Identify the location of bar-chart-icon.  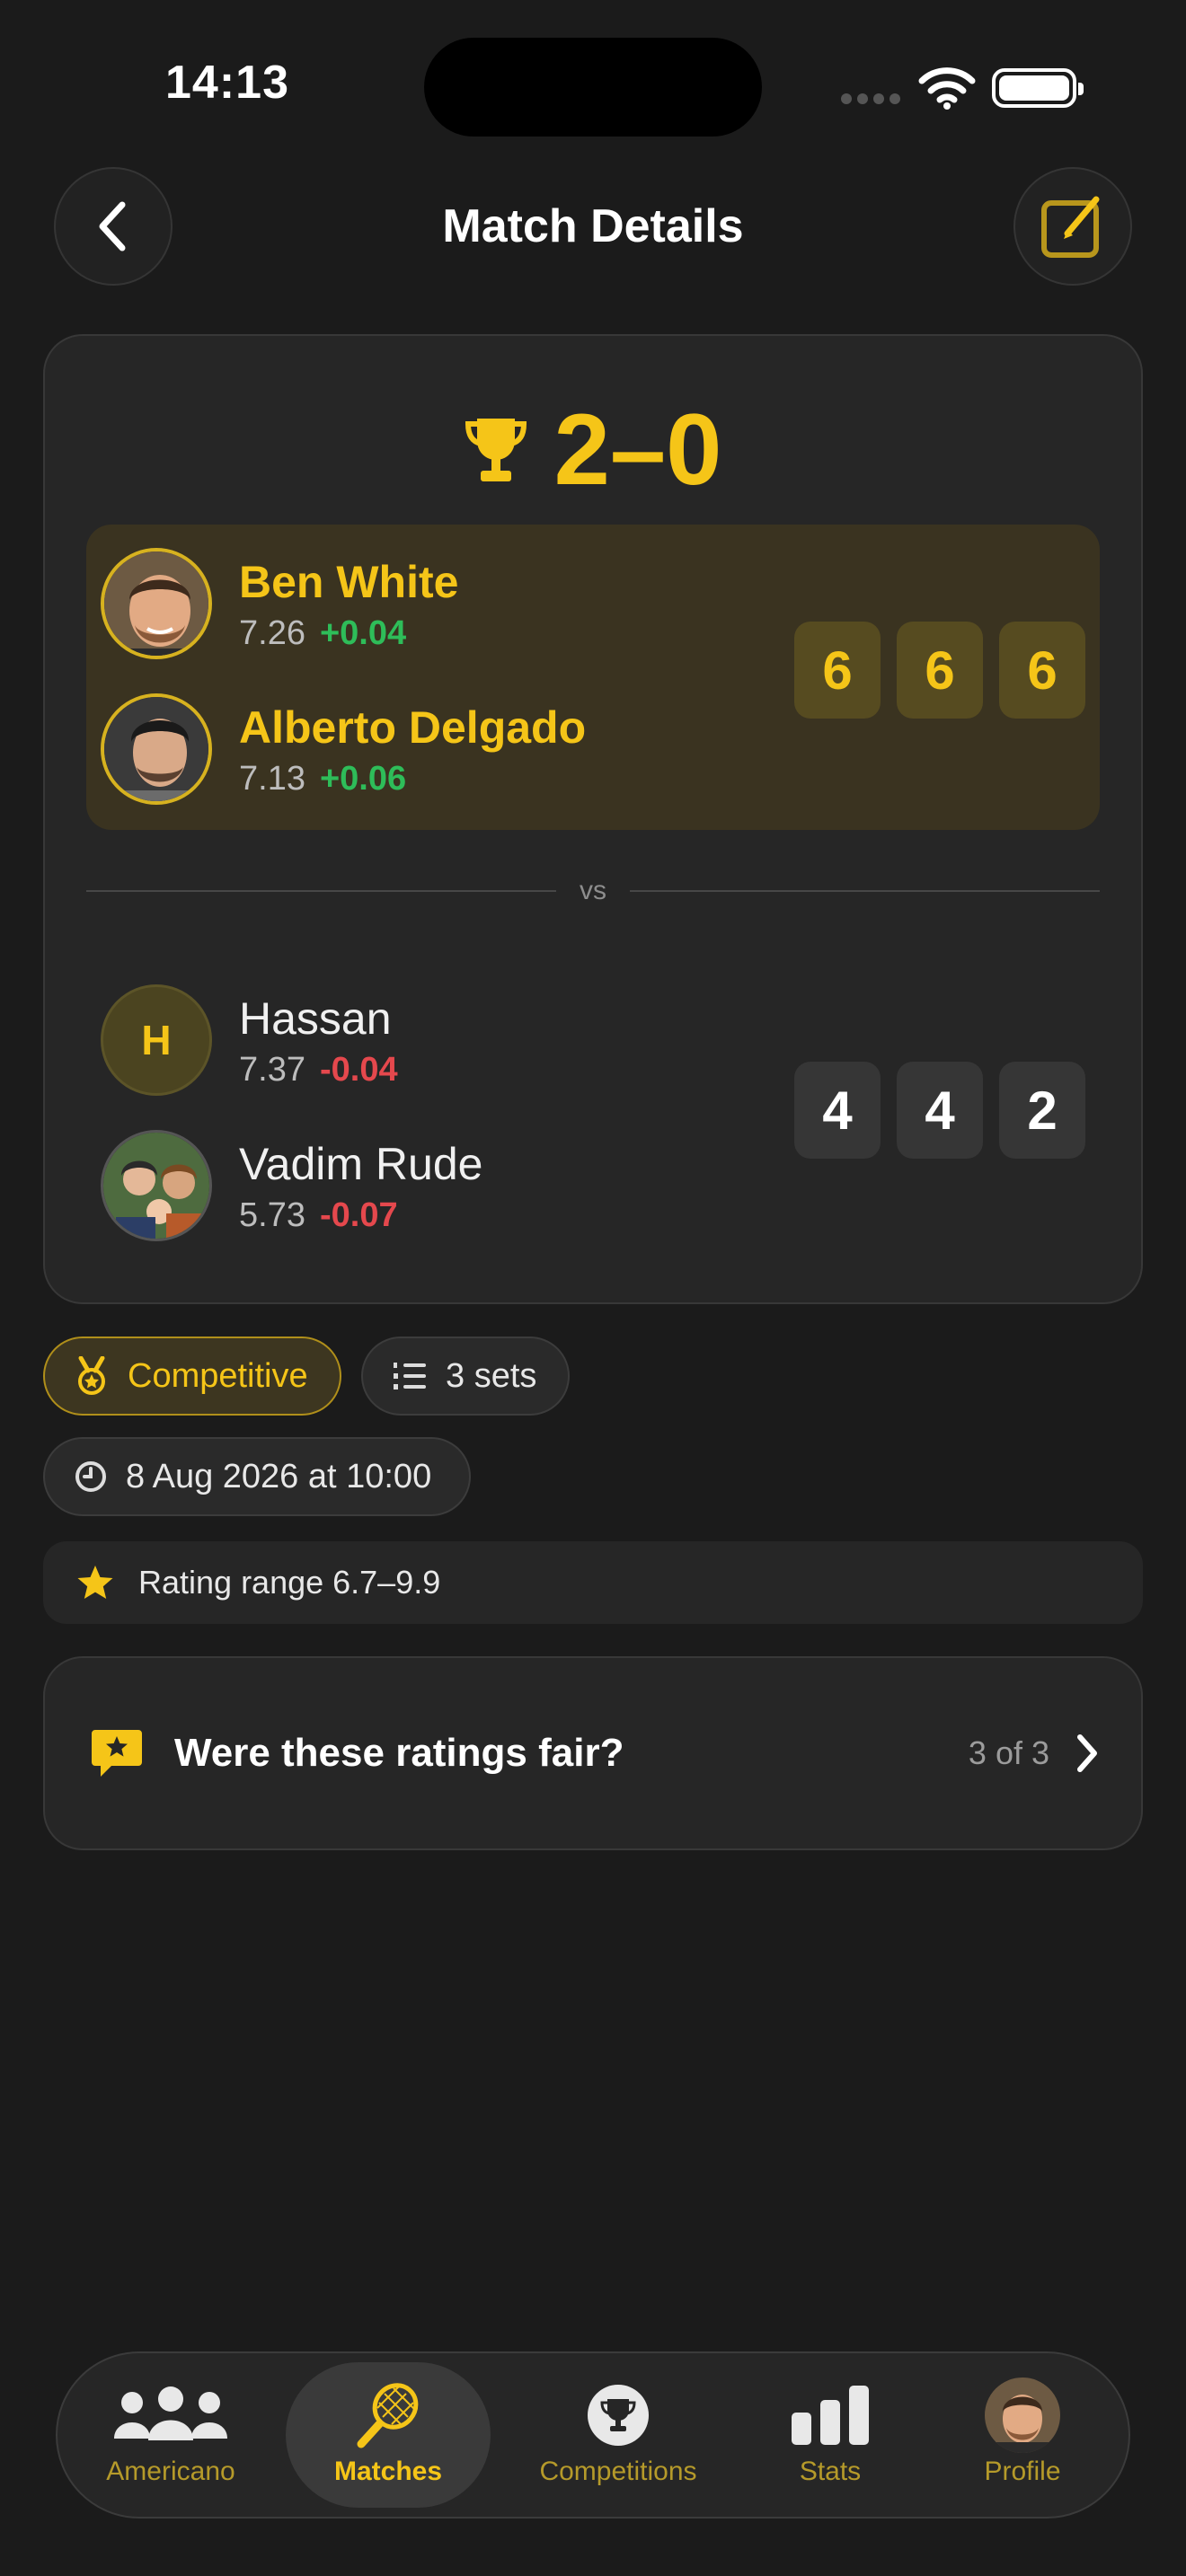
(830, 2415).